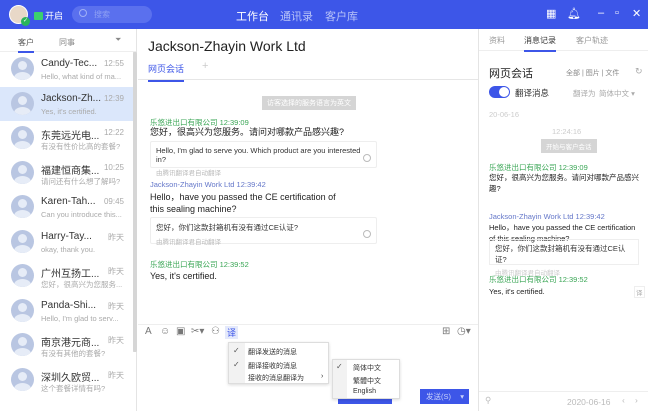 The width and height of the screenshot is (648, 411). I want to click on message-time: 12:55, so click(113, 63).